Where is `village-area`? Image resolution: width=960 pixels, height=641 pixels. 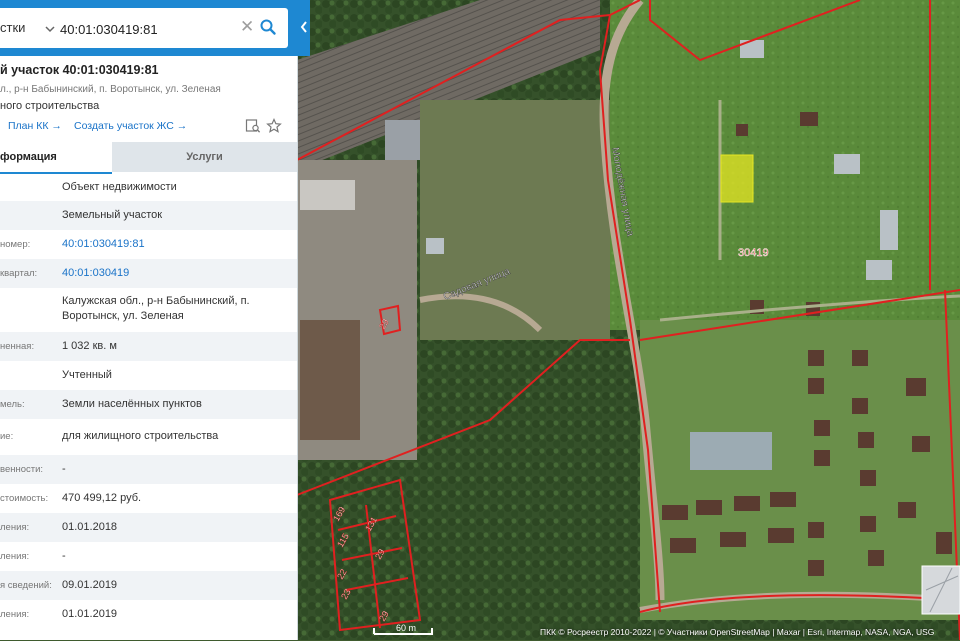
village-area is located at coordinates (515, 220).